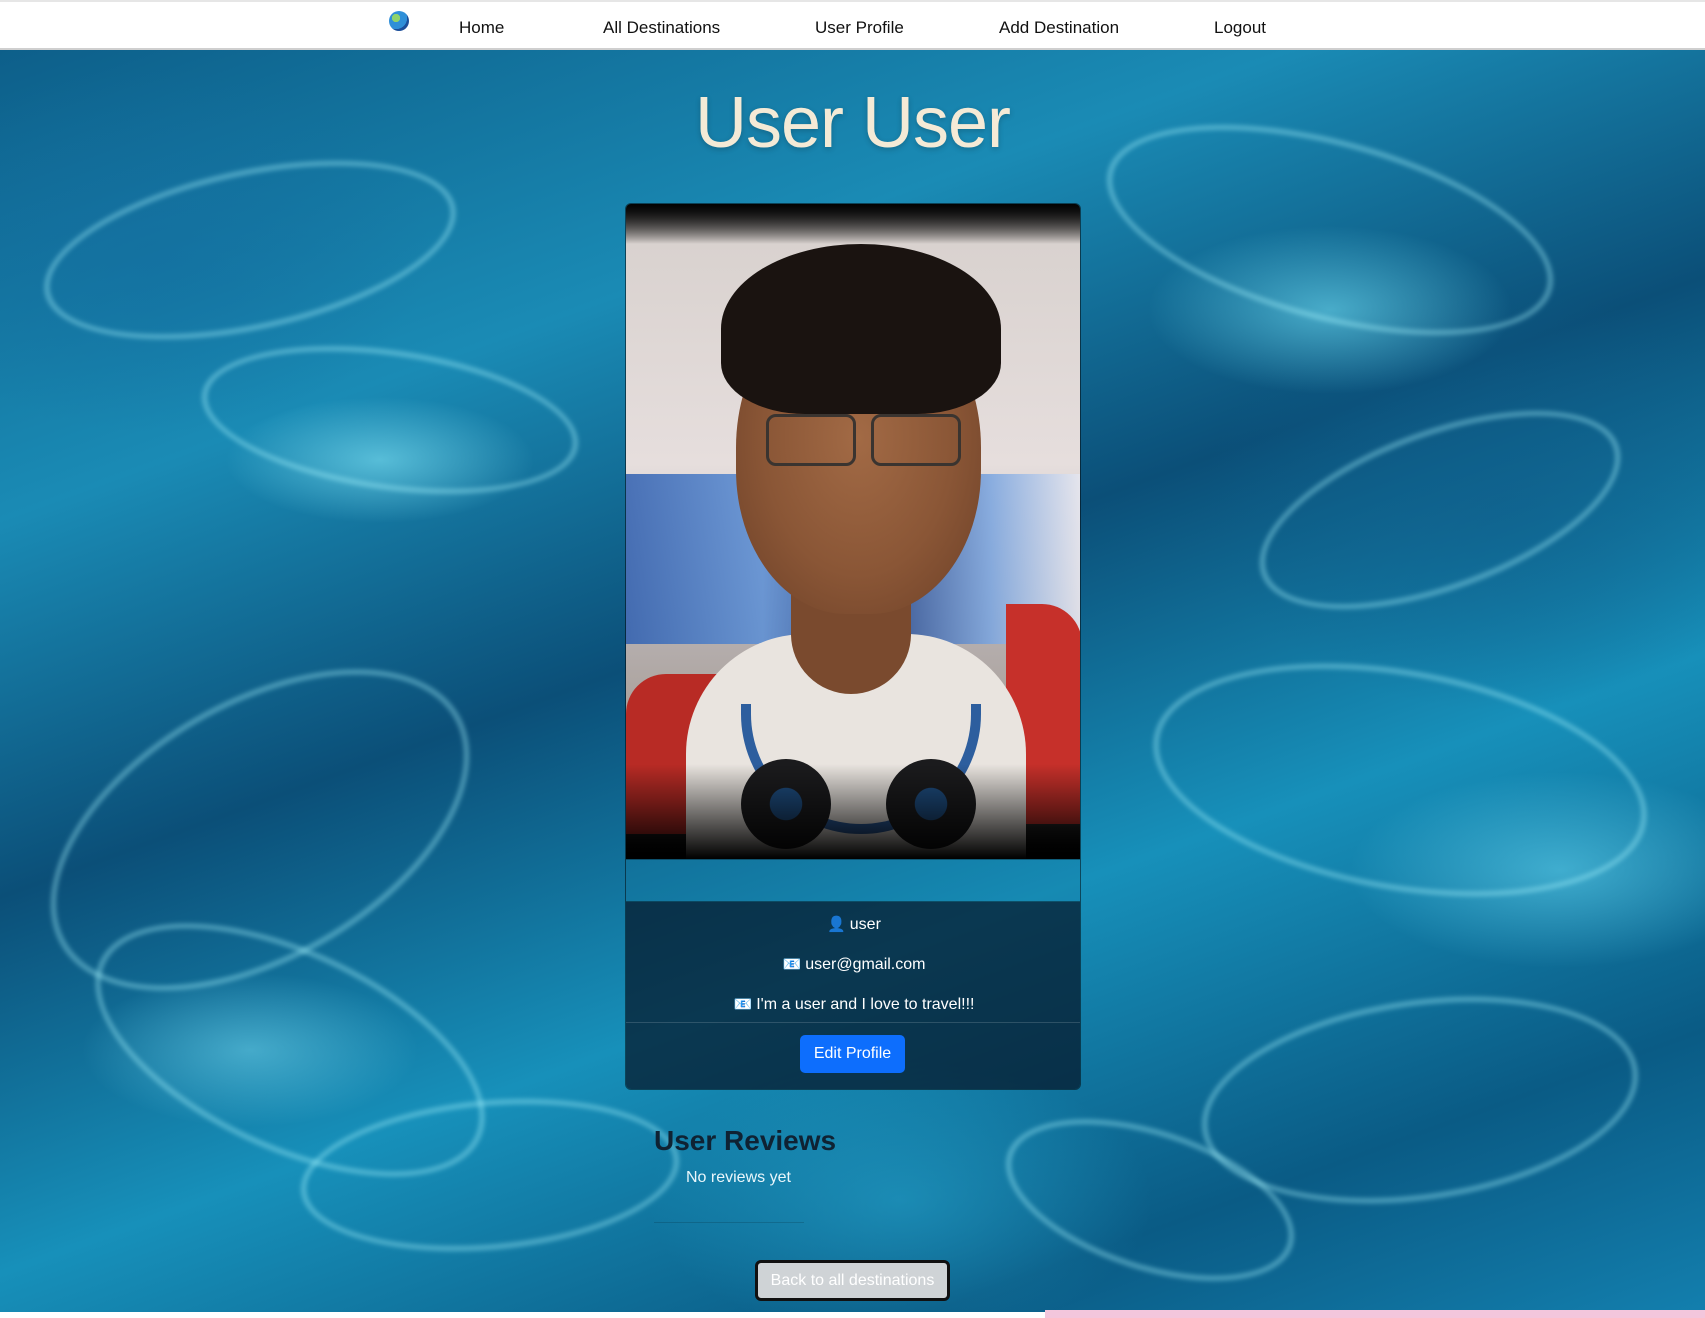 This screenshot has width=1705, height=1318. What do you see at coordinates (836, 924) in the screenshot?
I see `user-icon: 👤` at bounding box center [836, 924].